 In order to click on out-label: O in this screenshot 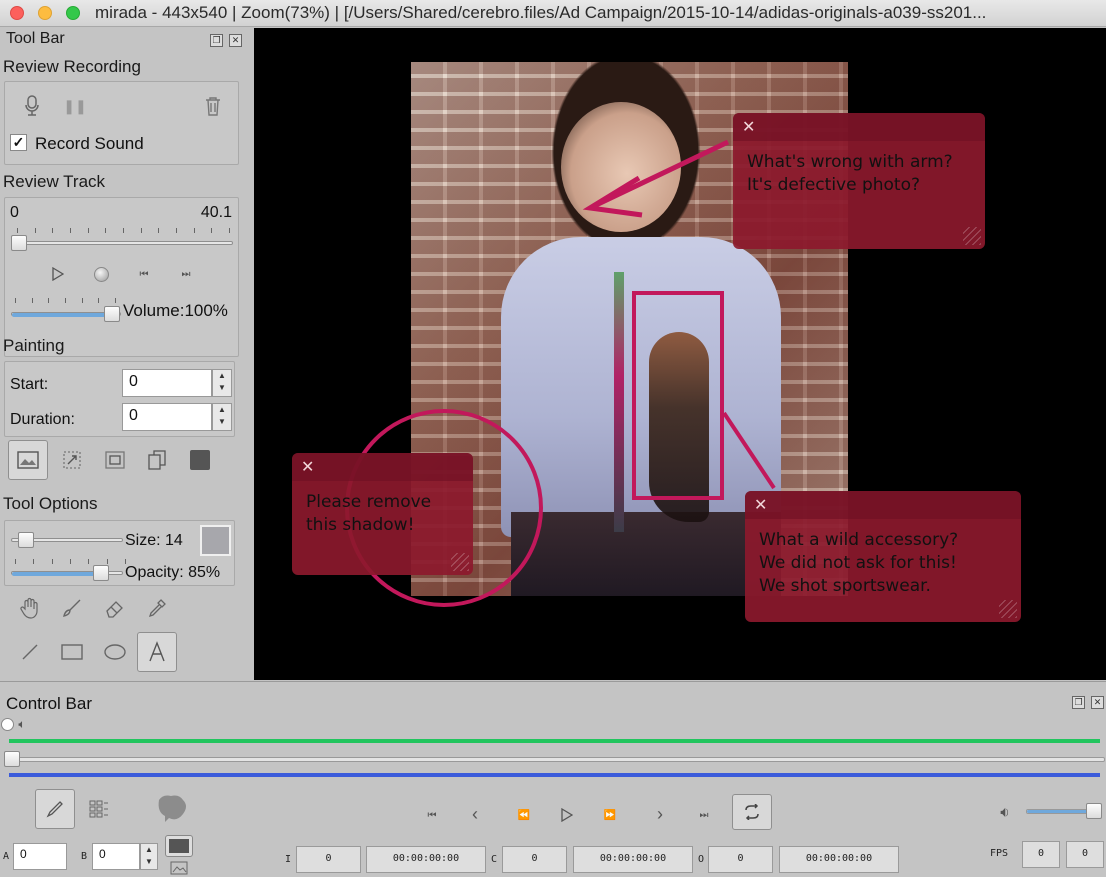, I will do `click(701, 859)`.